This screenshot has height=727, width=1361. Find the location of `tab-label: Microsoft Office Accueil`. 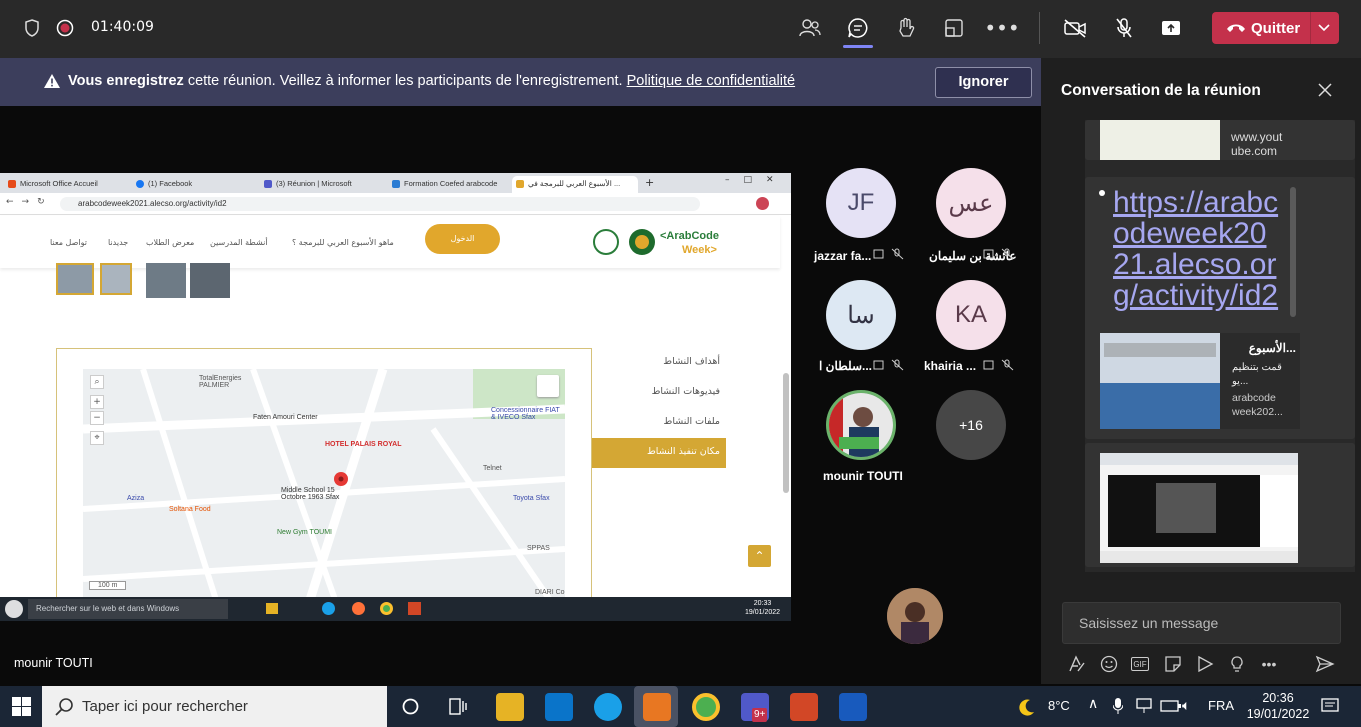

tab-label: Microsoft Office Accueil is located at coordinates (59, 183).